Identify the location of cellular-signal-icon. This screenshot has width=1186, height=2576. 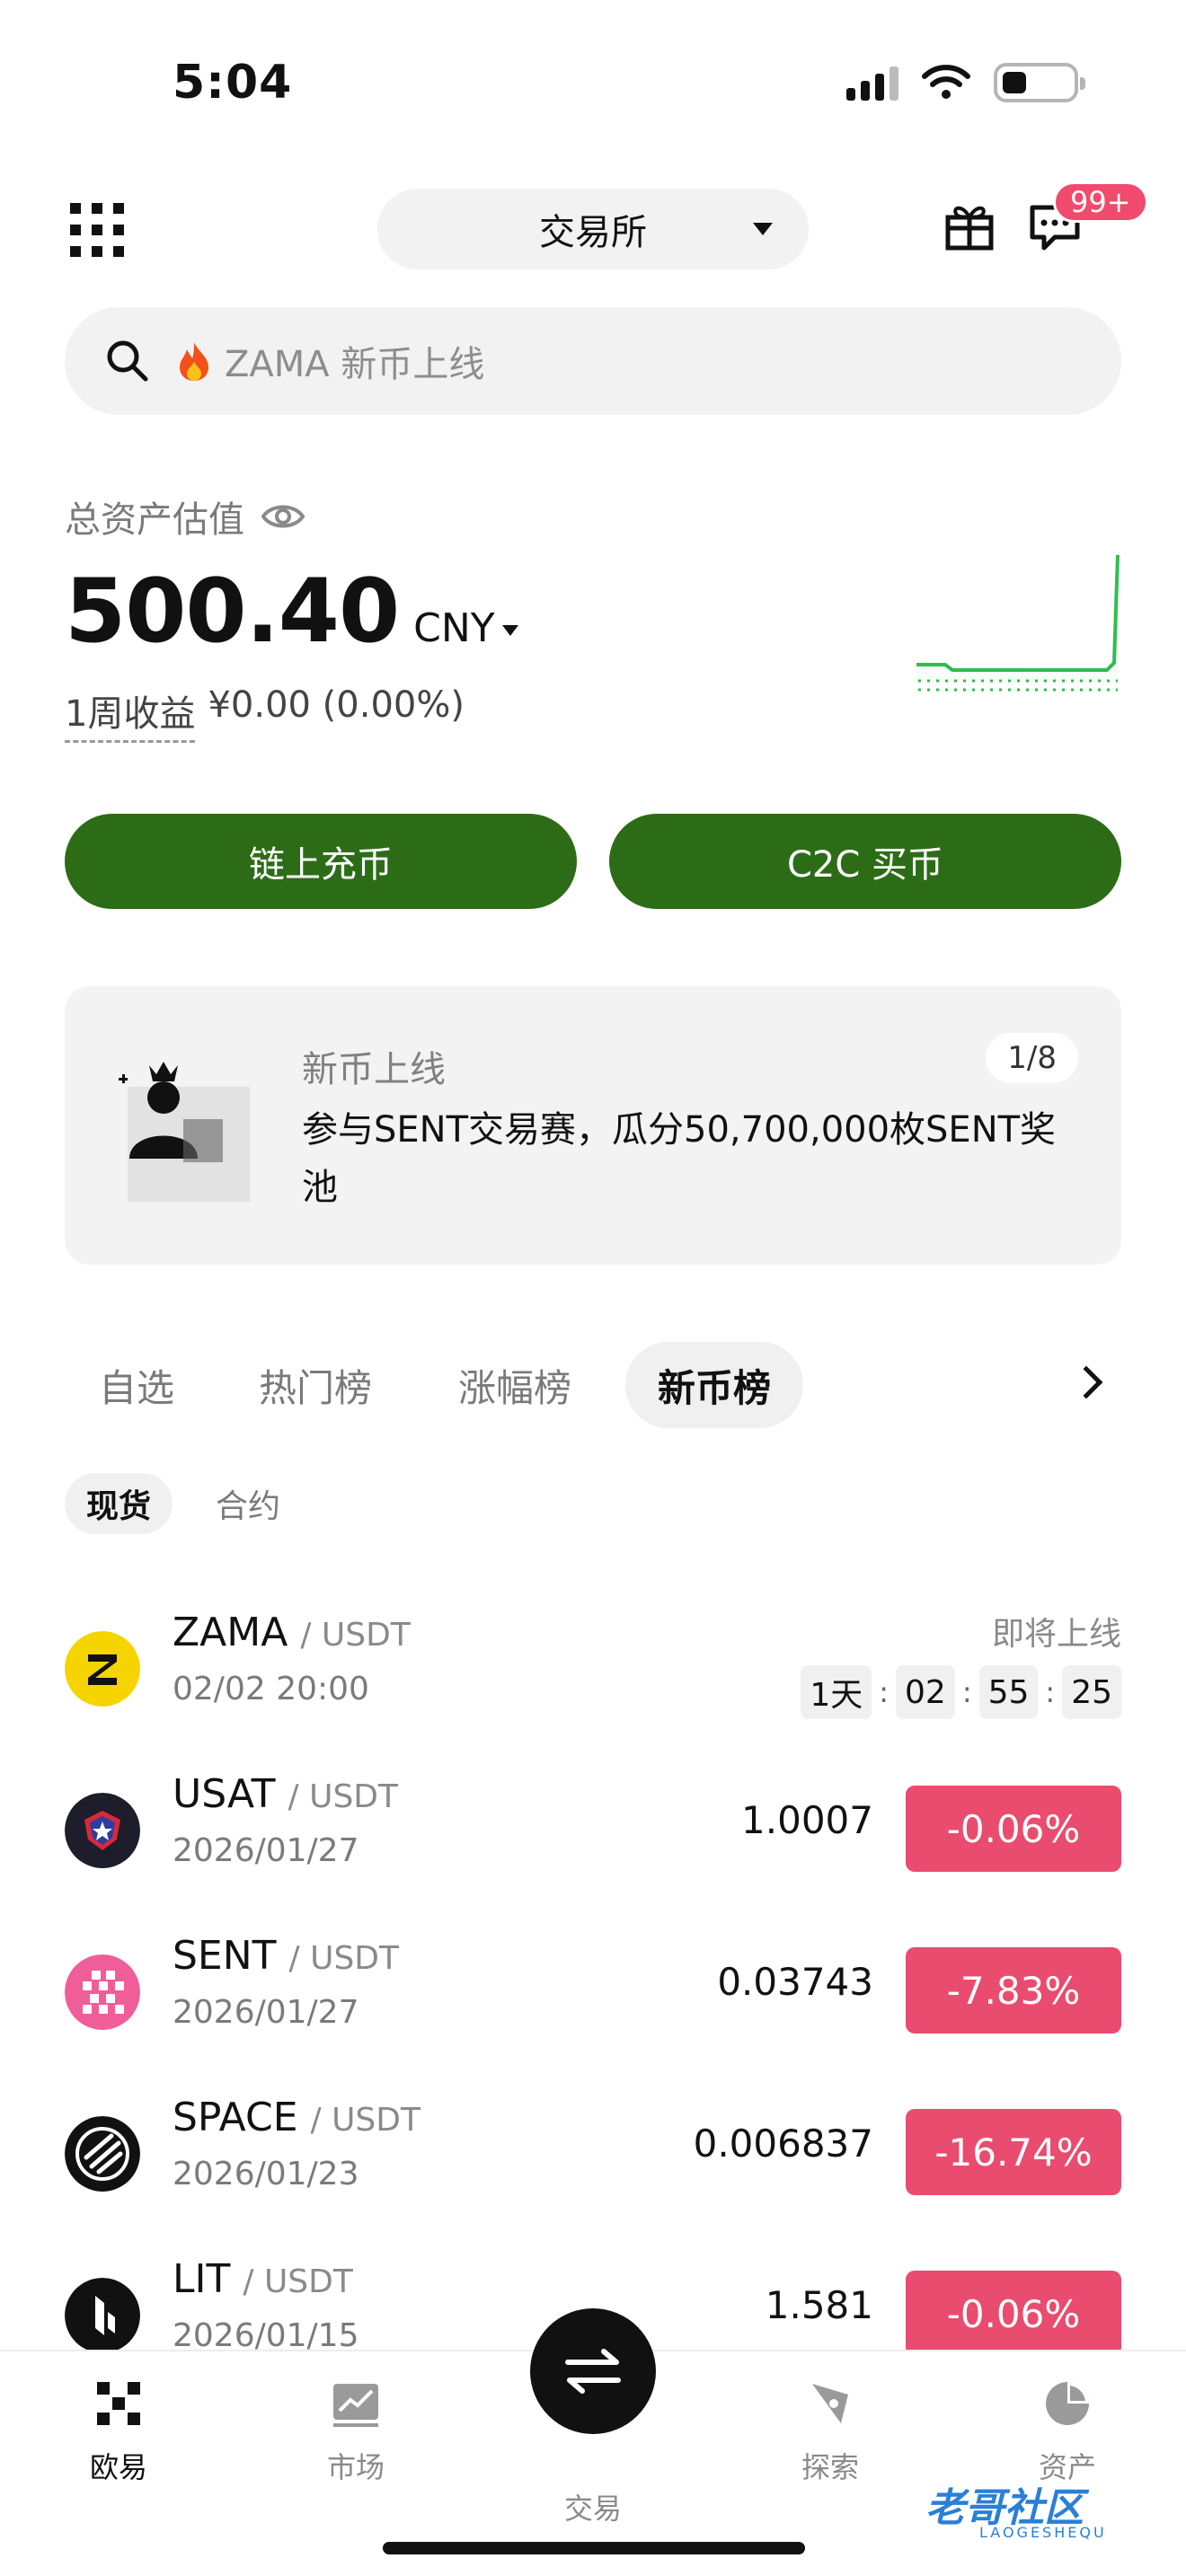
(872, 83).